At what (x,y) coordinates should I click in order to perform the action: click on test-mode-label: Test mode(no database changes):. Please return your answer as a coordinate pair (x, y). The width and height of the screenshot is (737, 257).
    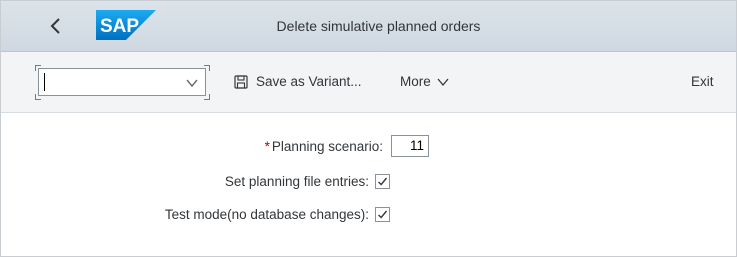
    Looking at the image, I should click on (266, 214).